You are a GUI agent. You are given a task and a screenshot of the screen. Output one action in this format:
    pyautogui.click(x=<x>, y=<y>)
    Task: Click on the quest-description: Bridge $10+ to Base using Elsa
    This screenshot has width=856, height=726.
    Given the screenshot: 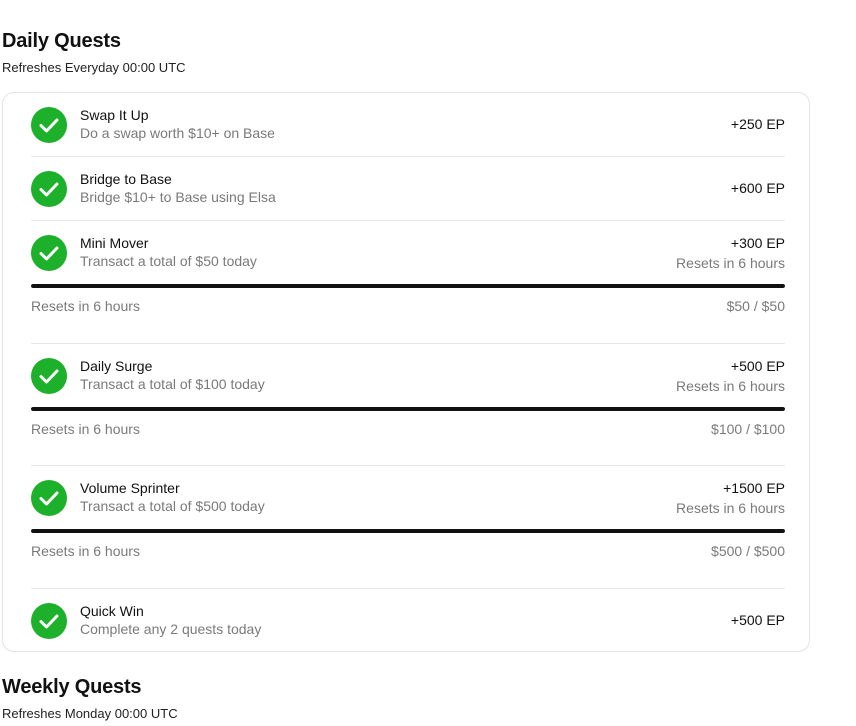 What is the action you would take?
    pyautogui.click(x=178, y=197)
    